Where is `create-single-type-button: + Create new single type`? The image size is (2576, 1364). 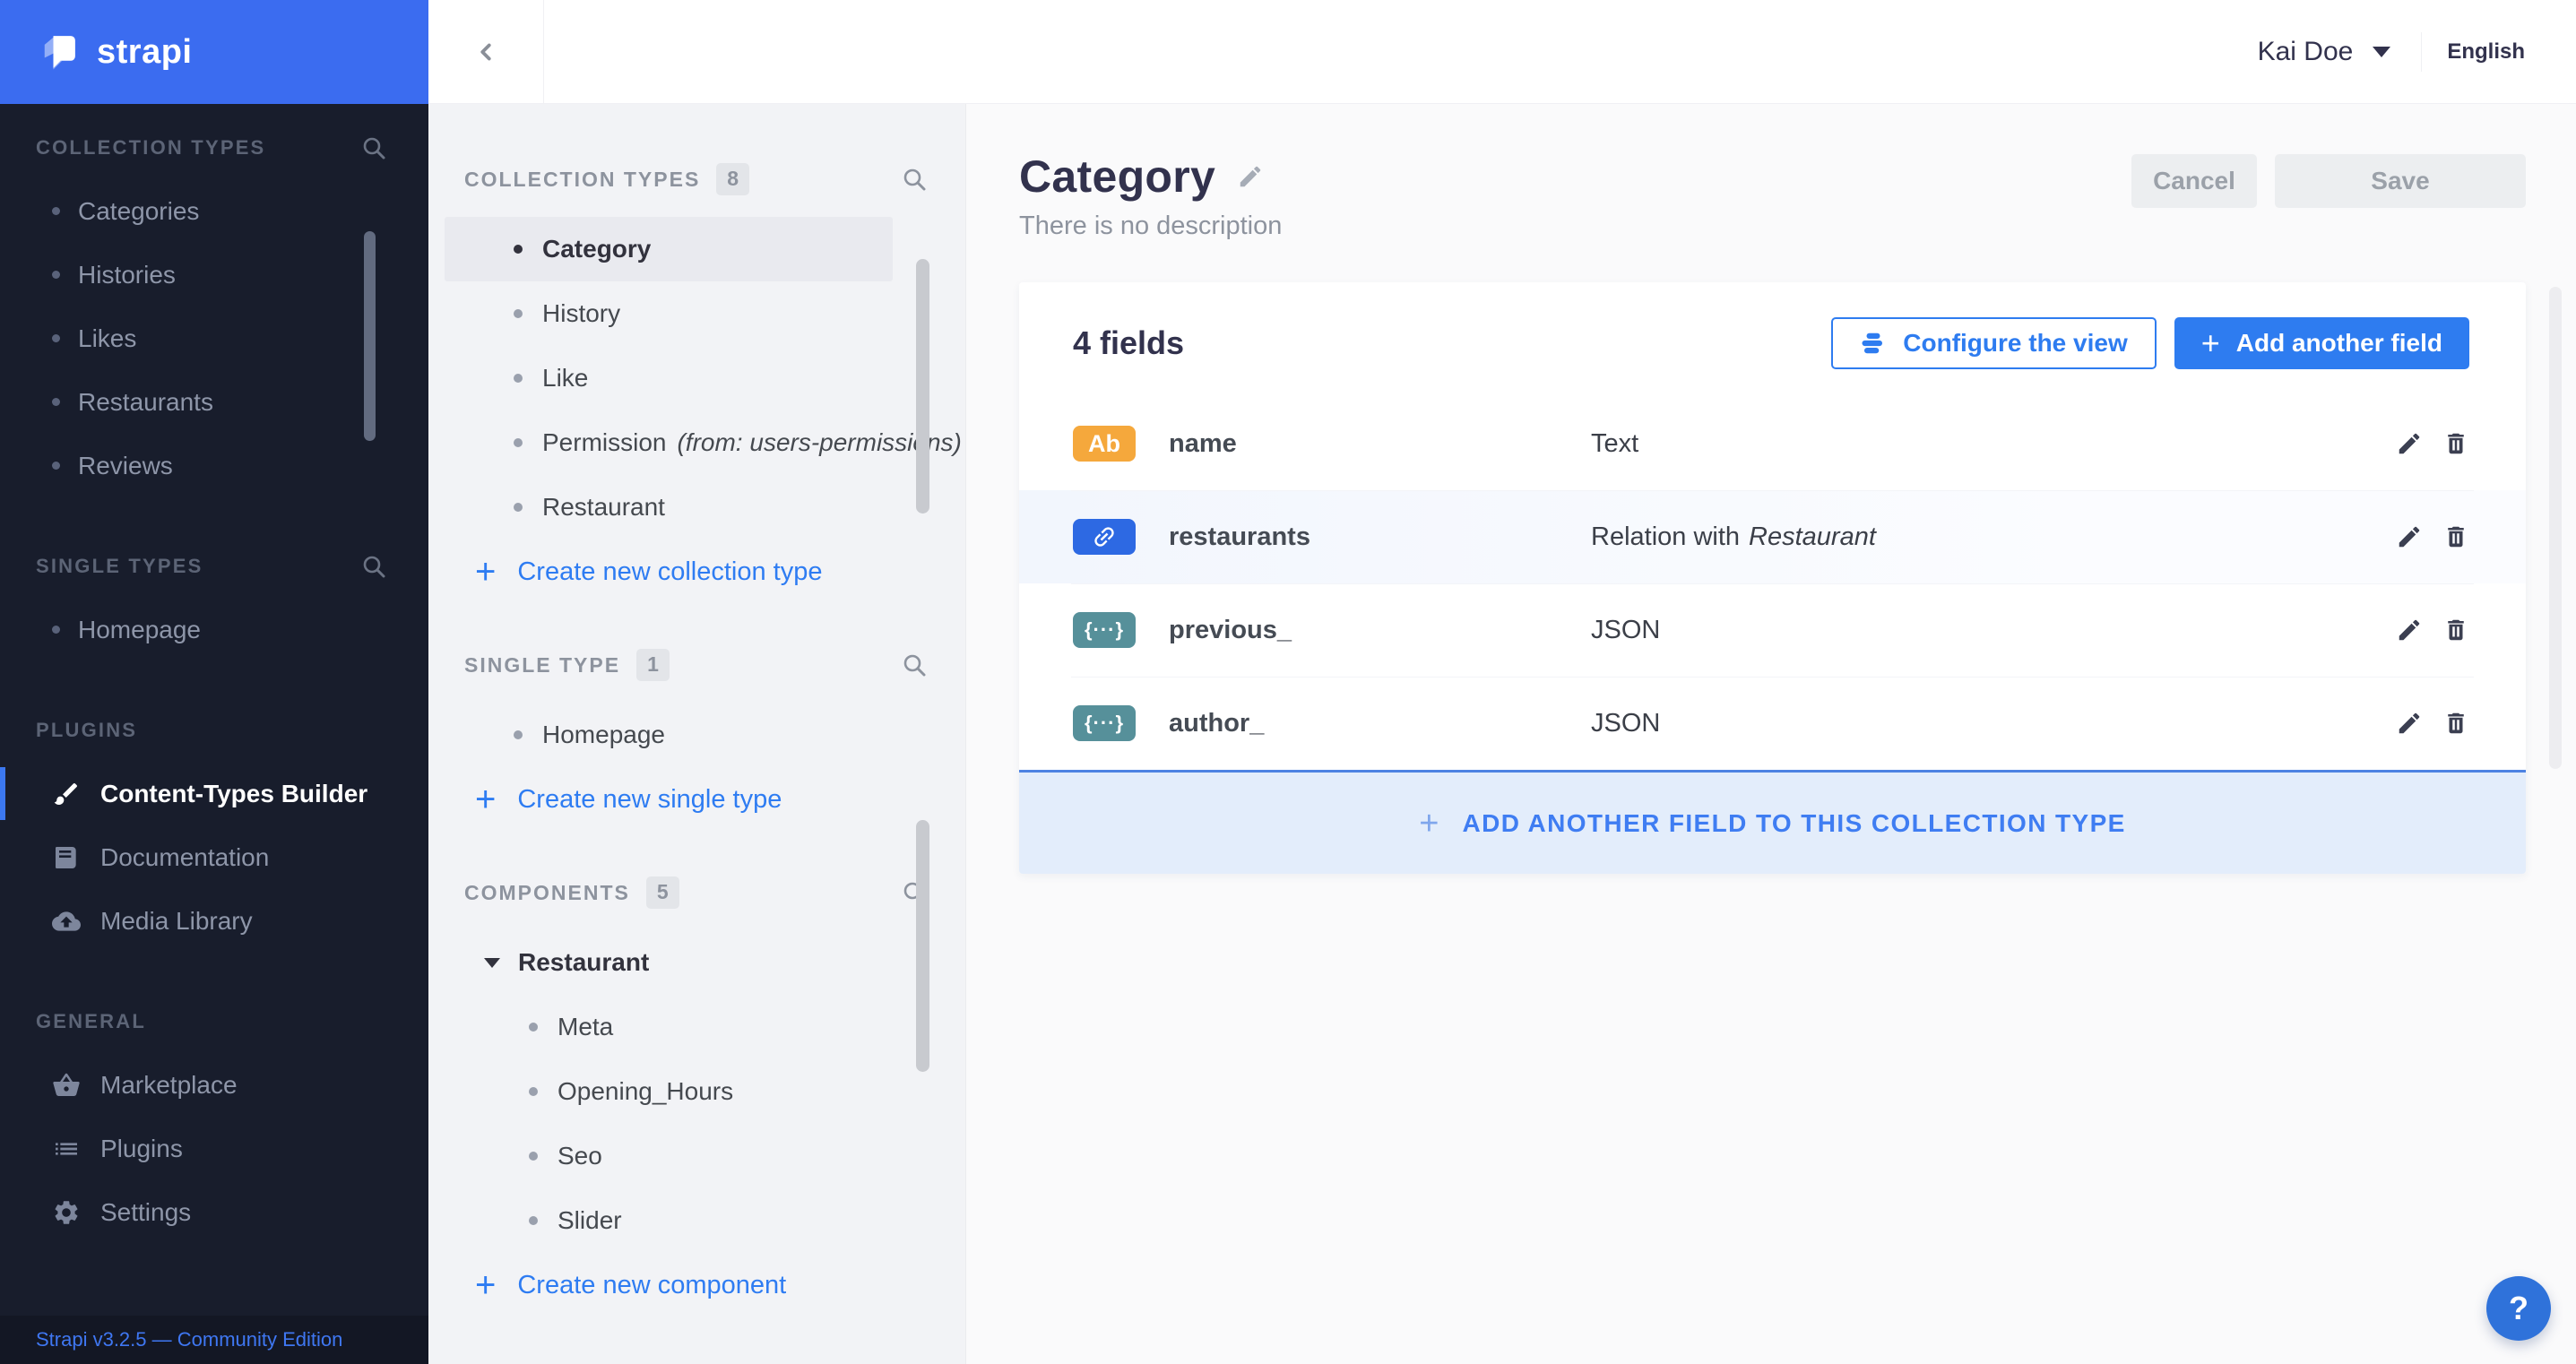
create-single-type-button: + Create new single type is located at coordinates (696, 799).